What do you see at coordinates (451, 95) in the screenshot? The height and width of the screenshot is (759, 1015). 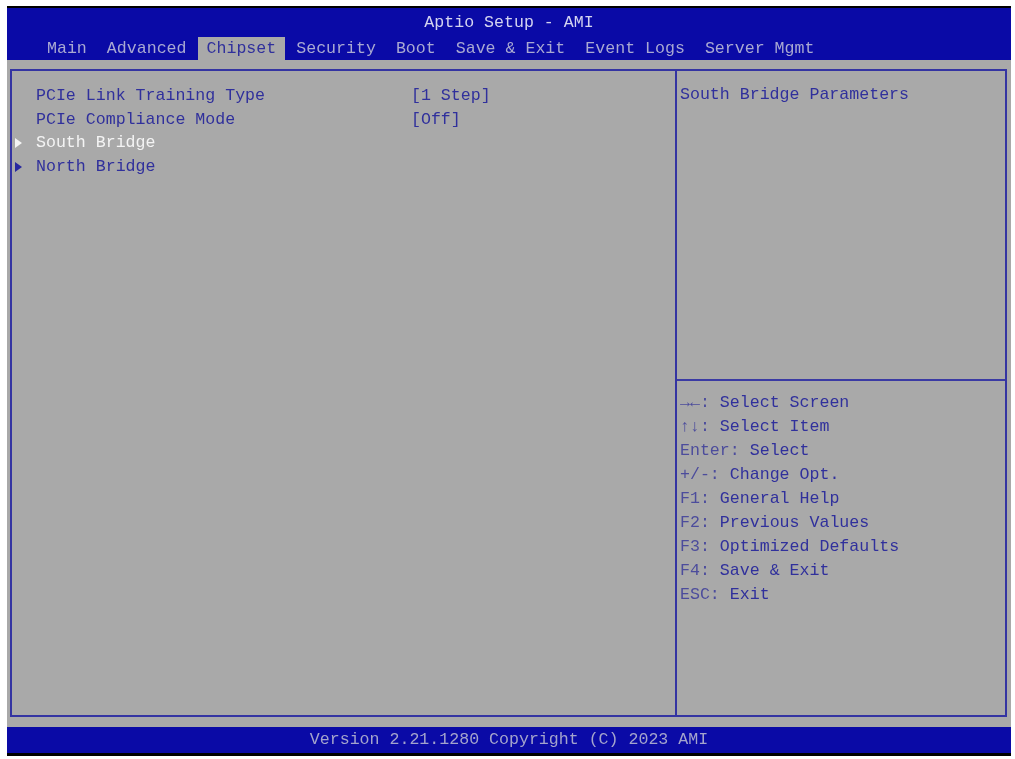 I see `setting-value: [1 Step]` at bounding box center [451, 95].